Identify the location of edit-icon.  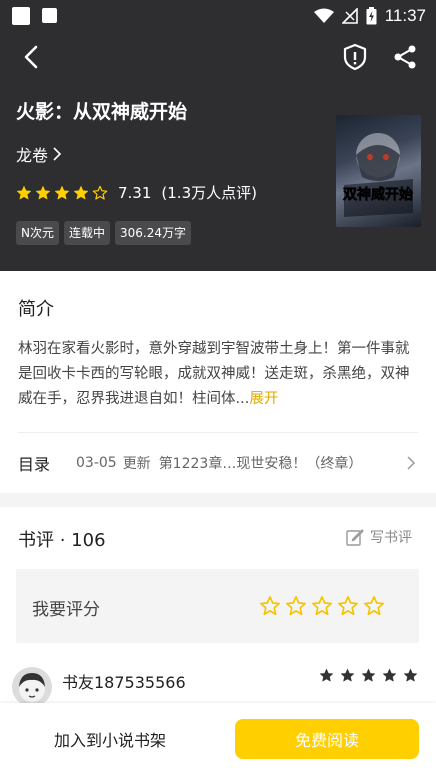
(355, 537).